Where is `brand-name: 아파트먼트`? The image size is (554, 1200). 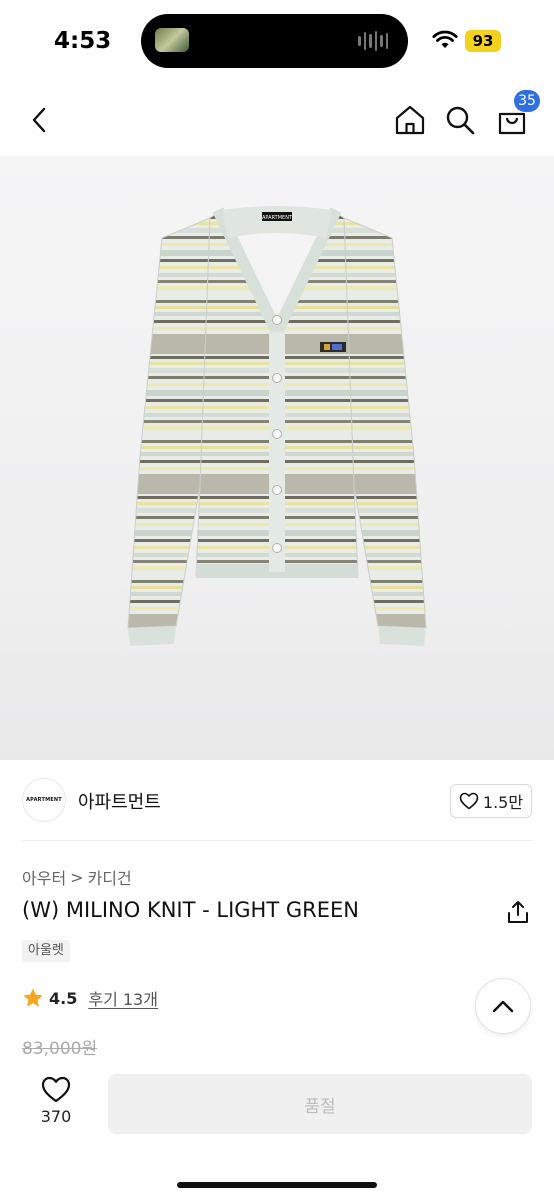
brand-name: 아파트먼트 is located at coordinates (119, 801).